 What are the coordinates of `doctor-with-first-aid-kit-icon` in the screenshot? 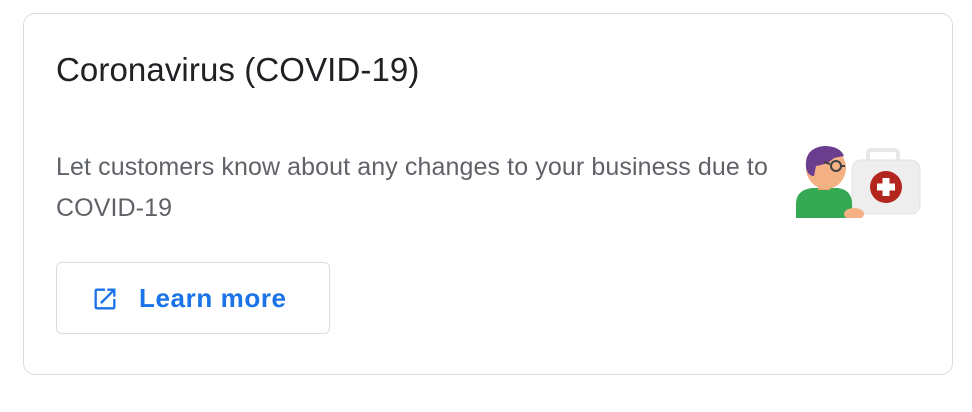 It's located at (858, 182).